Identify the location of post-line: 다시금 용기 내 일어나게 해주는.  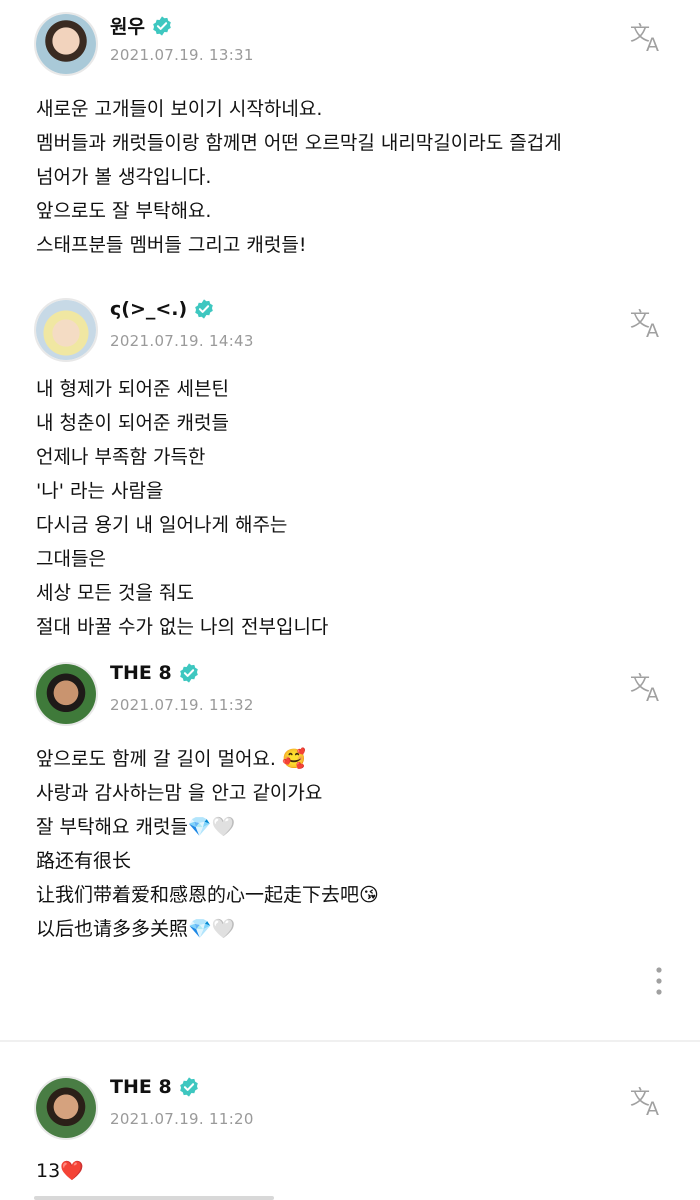
(162, 525).